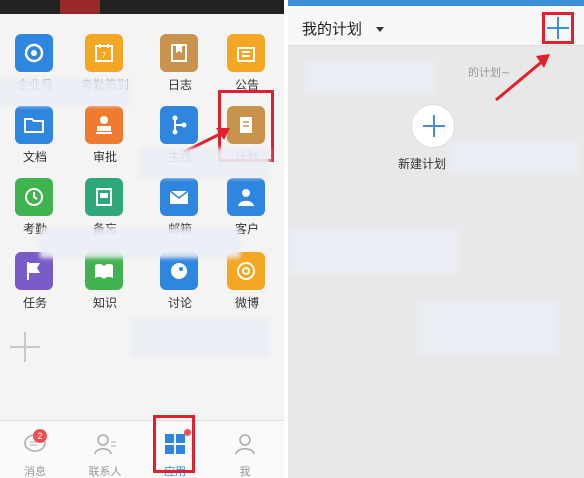  I want to click on calendar-icon: 7, so click(104, 53).